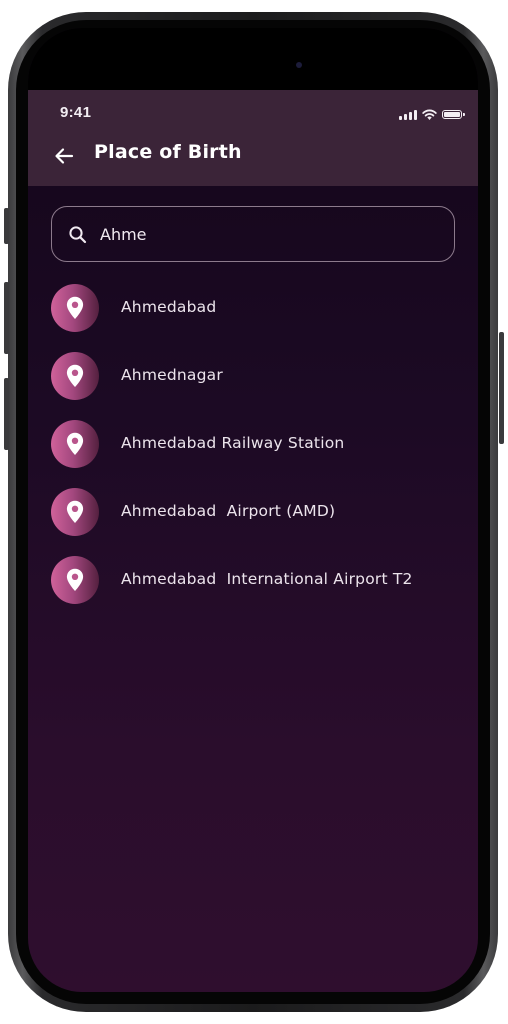 The height and width of the screenshot is (1024, 508). I want to click on arrow-left-icon, so click(64, 156).